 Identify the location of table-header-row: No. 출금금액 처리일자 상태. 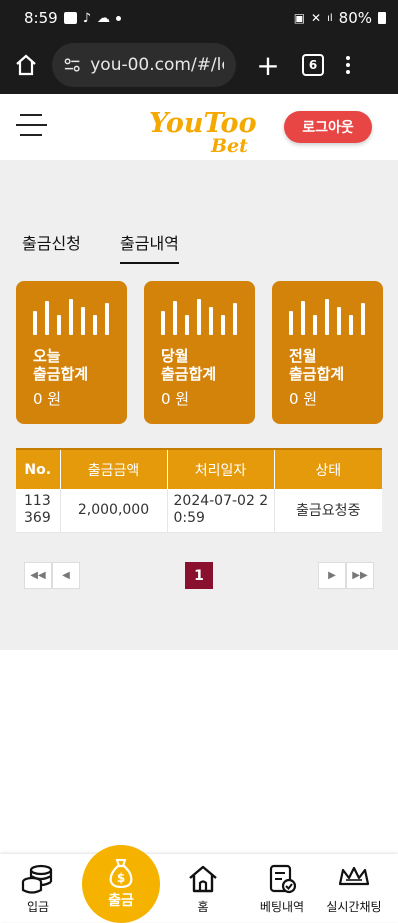
(199, 468).